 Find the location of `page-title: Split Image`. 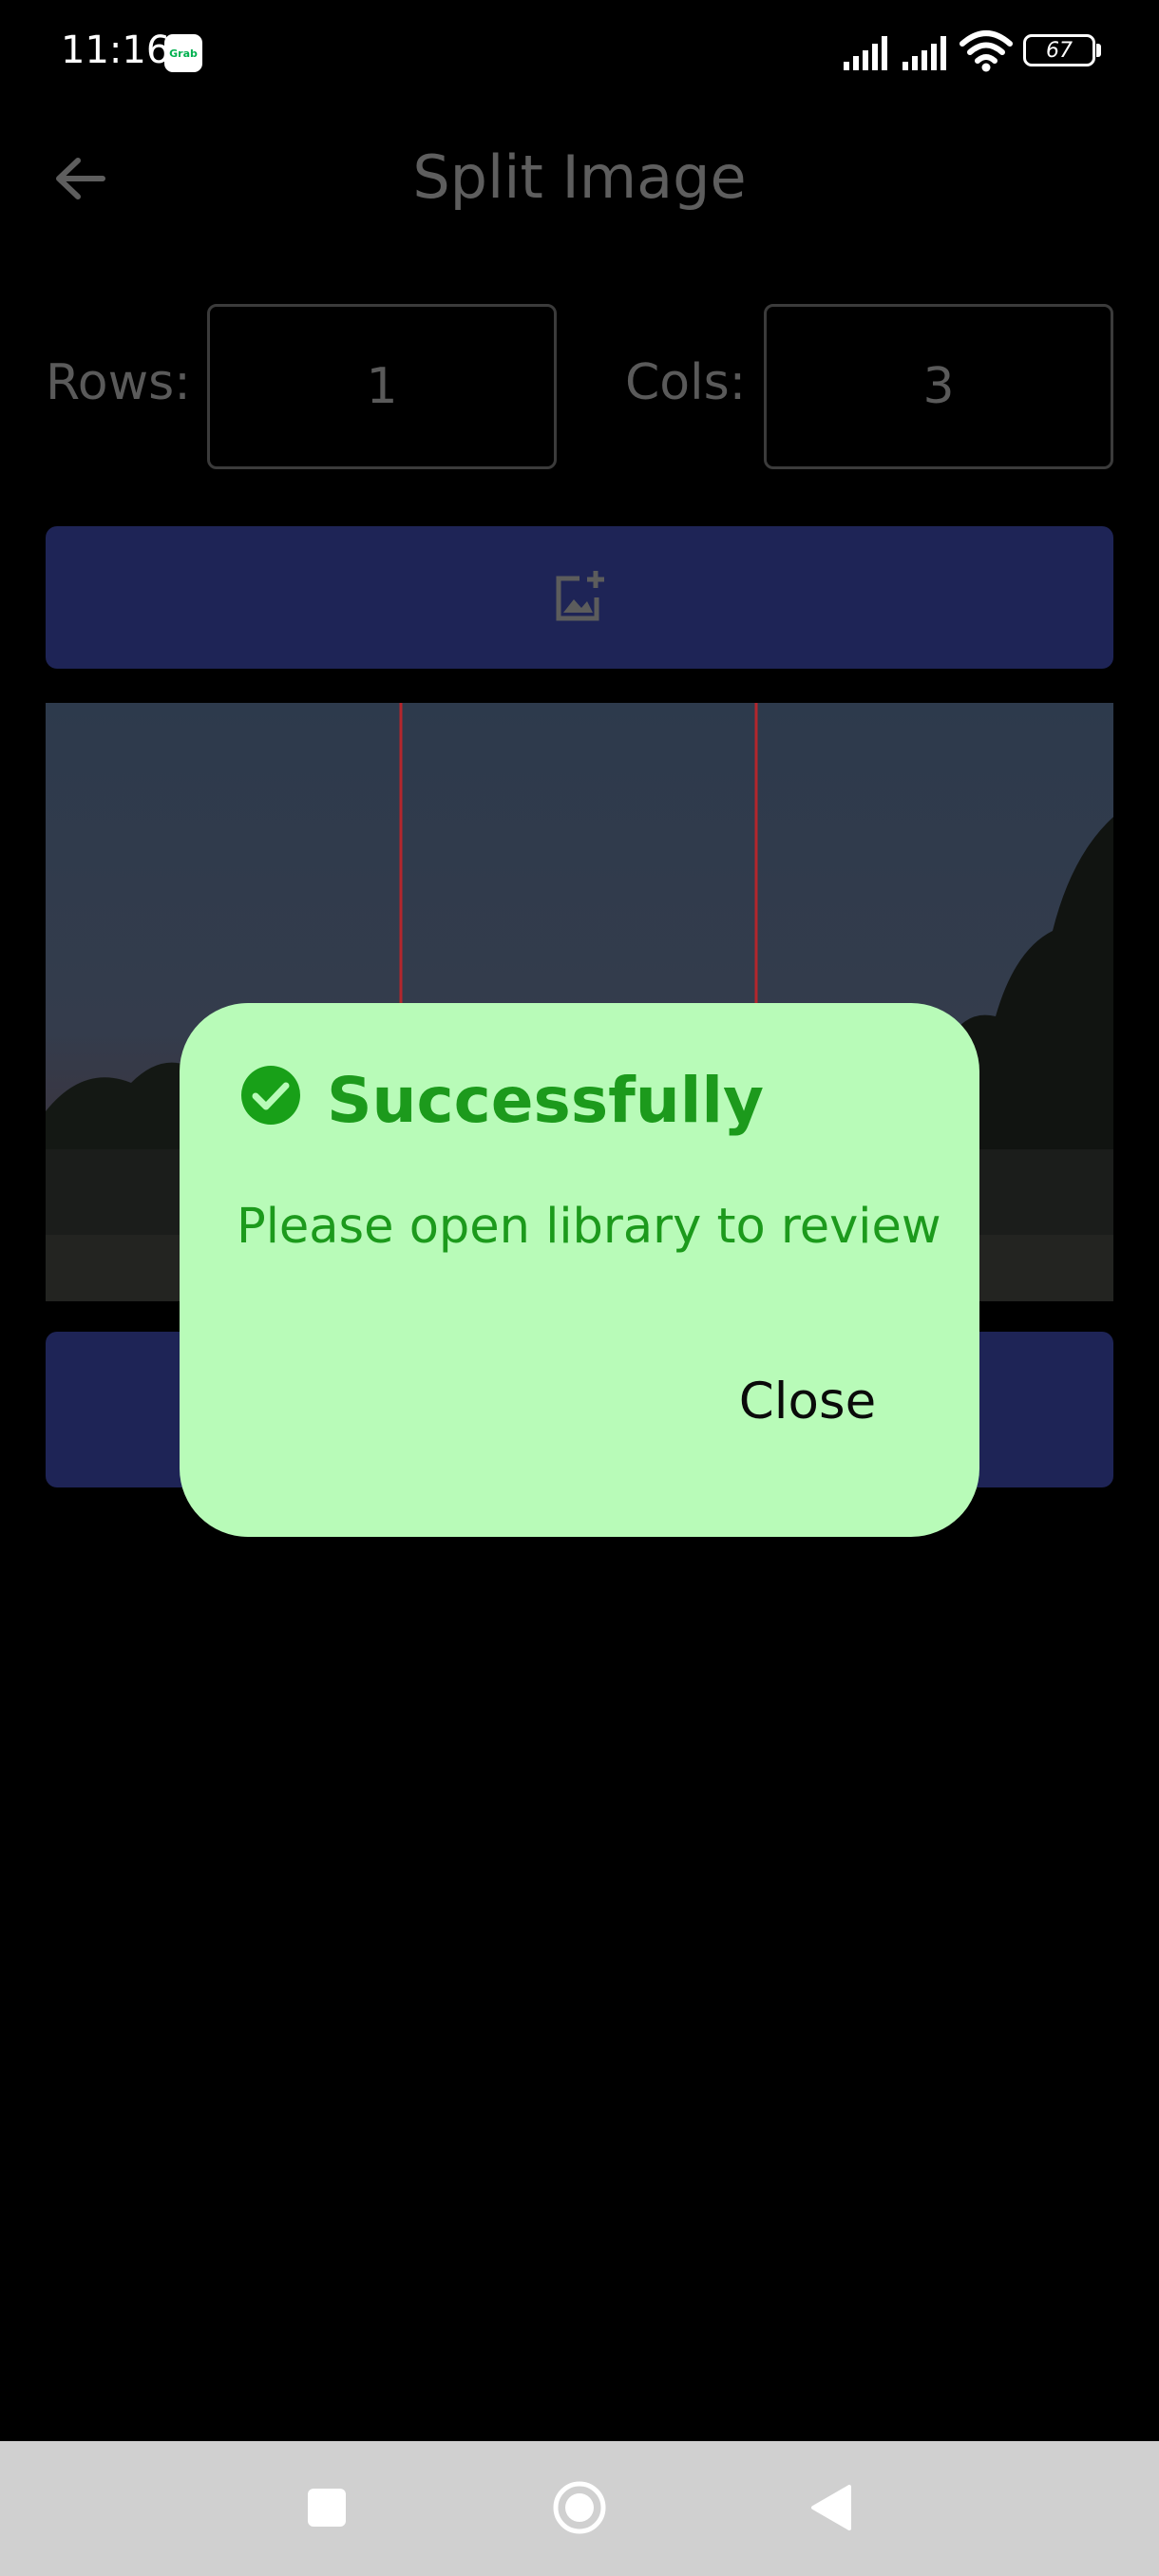

page-title: Split Image is located at coordinates (579, 177).